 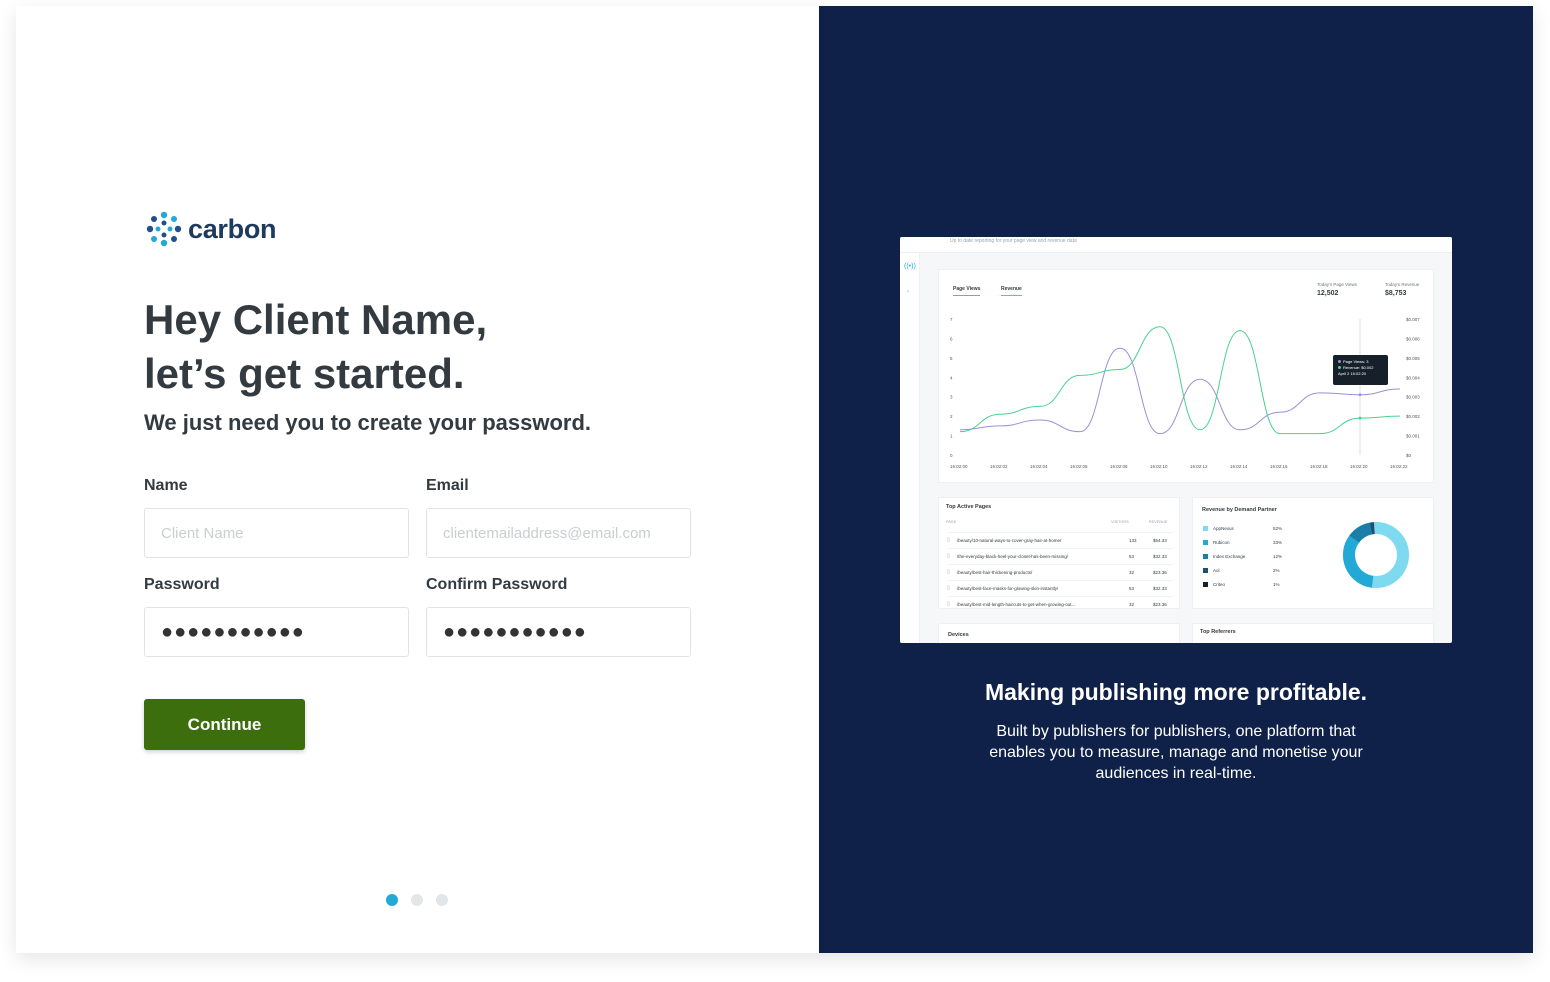 I want to click on partners-title: Revenue by Demand Partner, so click(x=1239, y=510).